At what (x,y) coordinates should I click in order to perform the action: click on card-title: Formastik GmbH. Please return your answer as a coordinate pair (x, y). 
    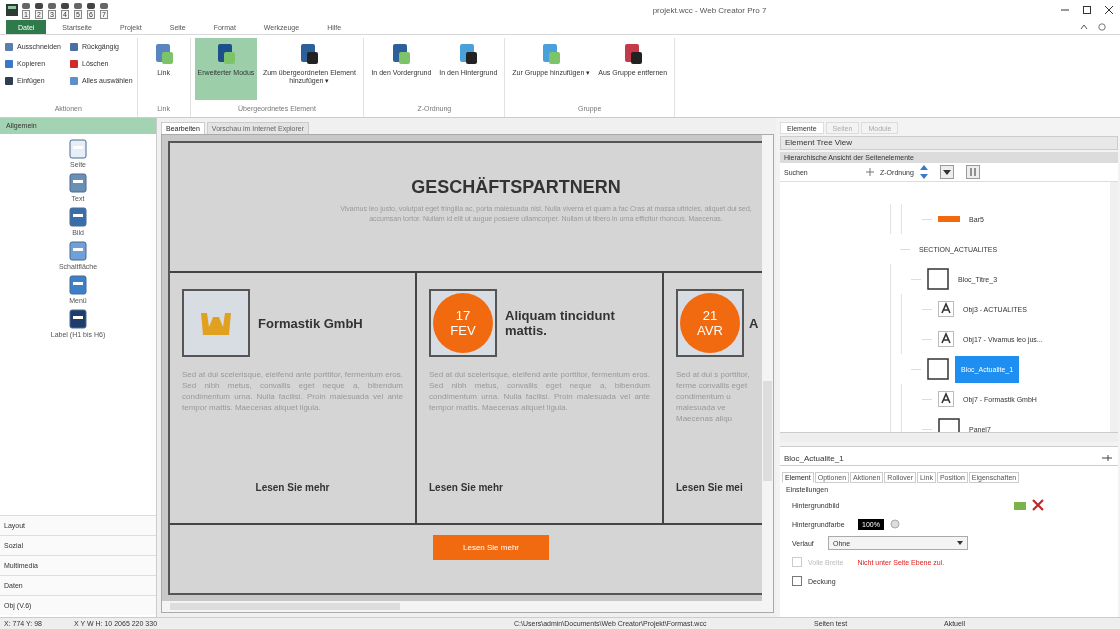
    Looking at the image, I should click on (310, 323).